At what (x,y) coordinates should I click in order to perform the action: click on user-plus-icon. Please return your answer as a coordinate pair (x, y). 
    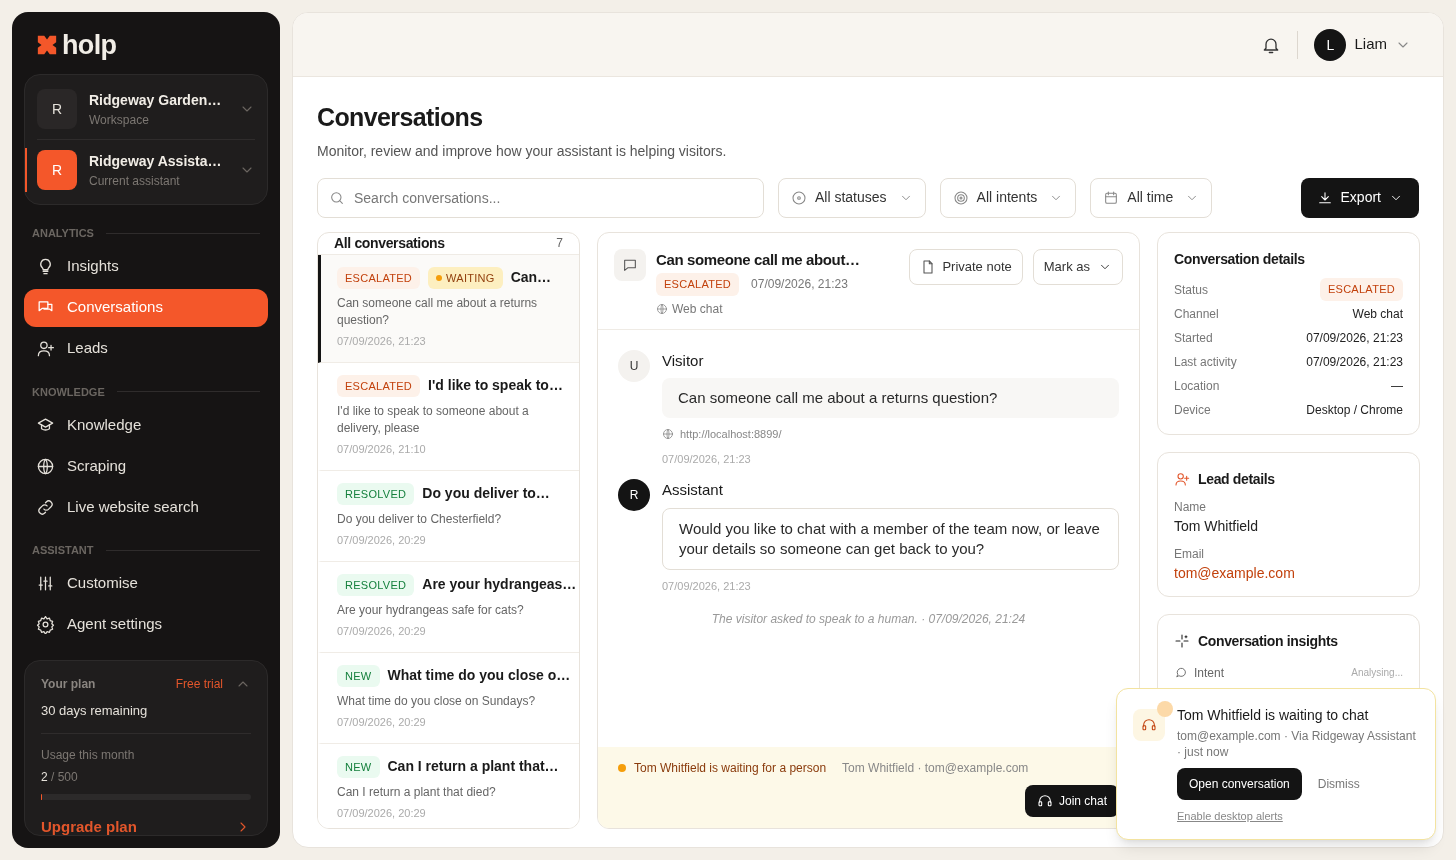
    Looking at the image, I should click on (45, 348).